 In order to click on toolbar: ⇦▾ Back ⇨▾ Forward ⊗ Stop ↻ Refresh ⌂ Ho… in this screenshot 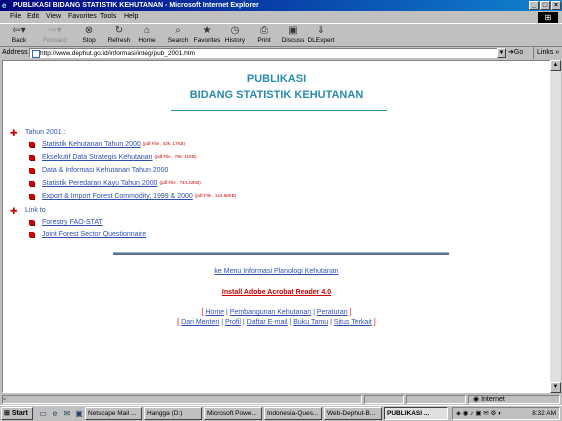, I will do `click(281, 35)`.